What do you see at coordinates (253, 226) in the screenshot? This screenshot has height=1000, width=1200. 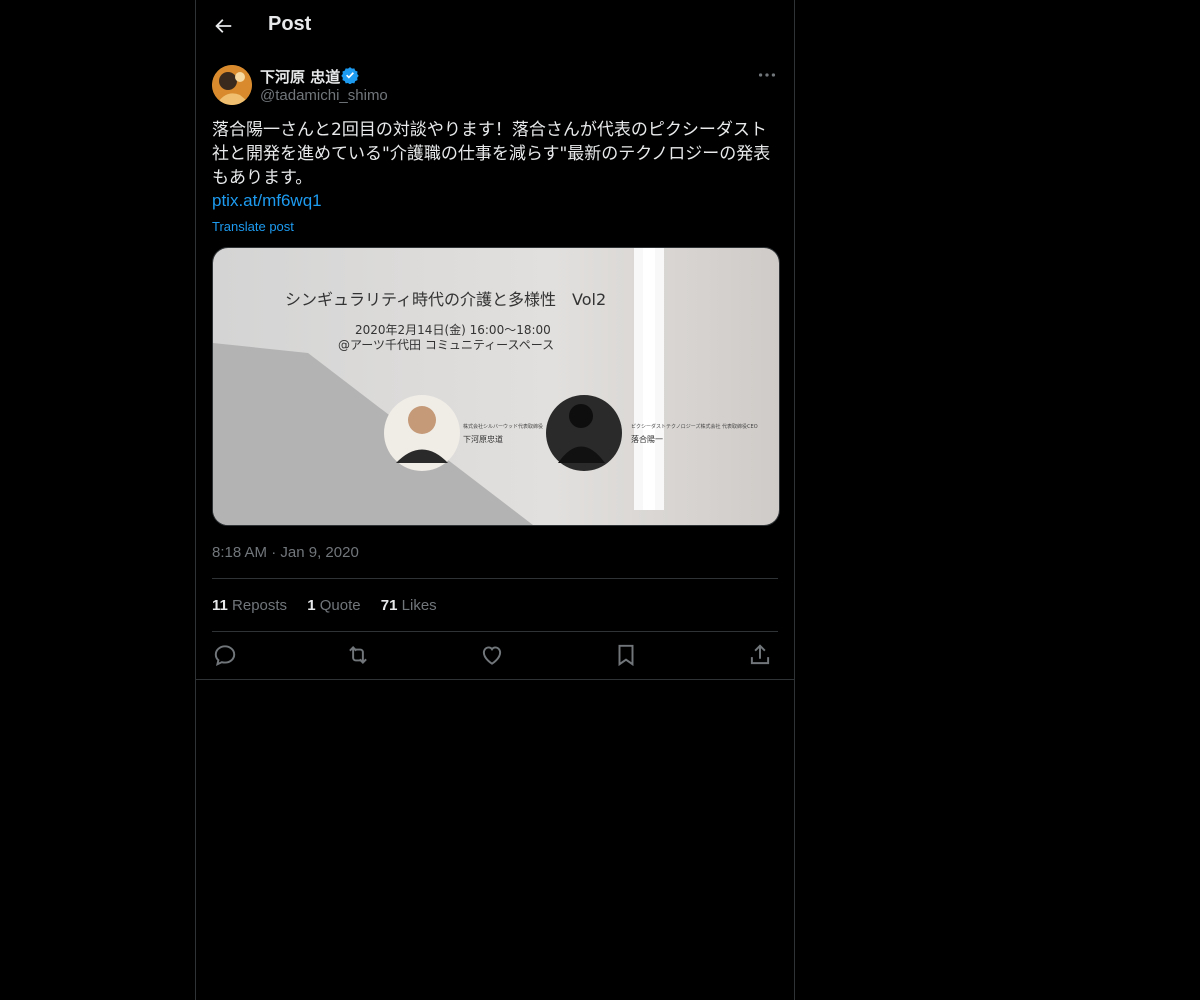 I see `translate-post-link: Translate post` at bounding box center [253, 226].